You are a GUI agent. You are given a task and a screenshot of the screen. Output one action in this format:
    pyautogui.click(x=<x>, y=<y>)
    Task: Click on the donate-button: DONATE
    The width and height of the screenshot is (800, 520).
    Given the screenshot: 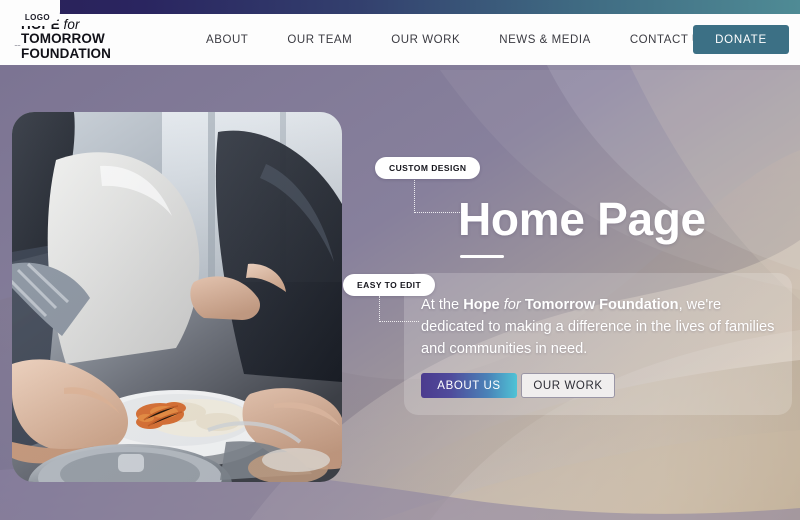 What is the action you would take?
    pyautogui.click(x=741, y=39)
    